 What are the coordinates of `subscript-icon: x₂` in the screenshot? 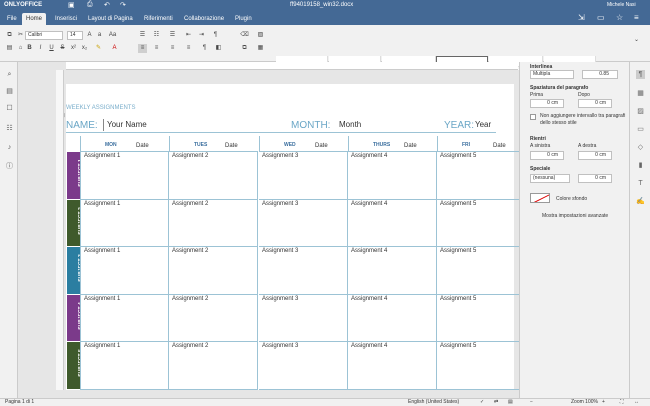 It's located at (84, 48).